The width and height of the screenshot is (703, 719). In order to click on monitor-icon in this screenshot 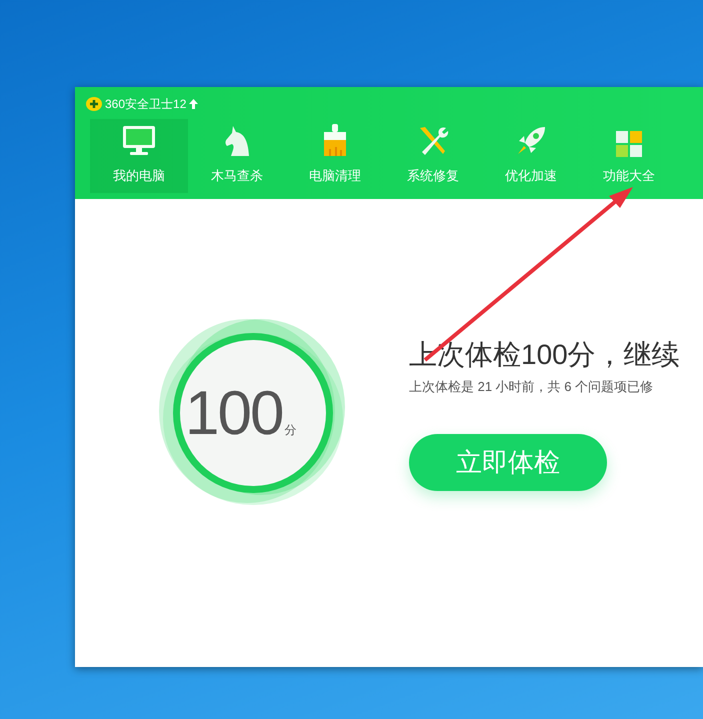, I will do `click(139, 141)`.